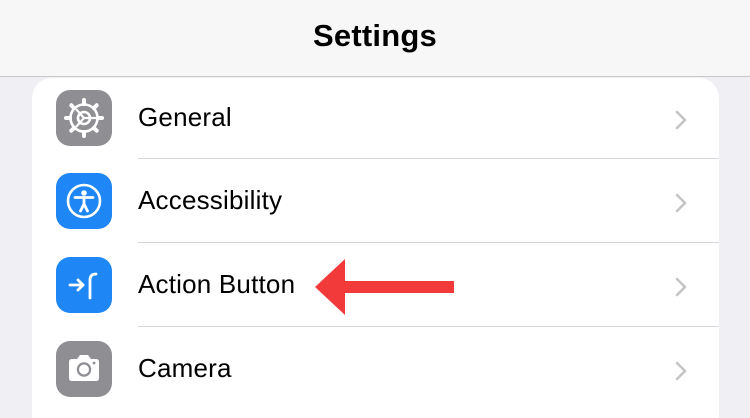  I want to click on red-arrow-icon, so click(384, 287).